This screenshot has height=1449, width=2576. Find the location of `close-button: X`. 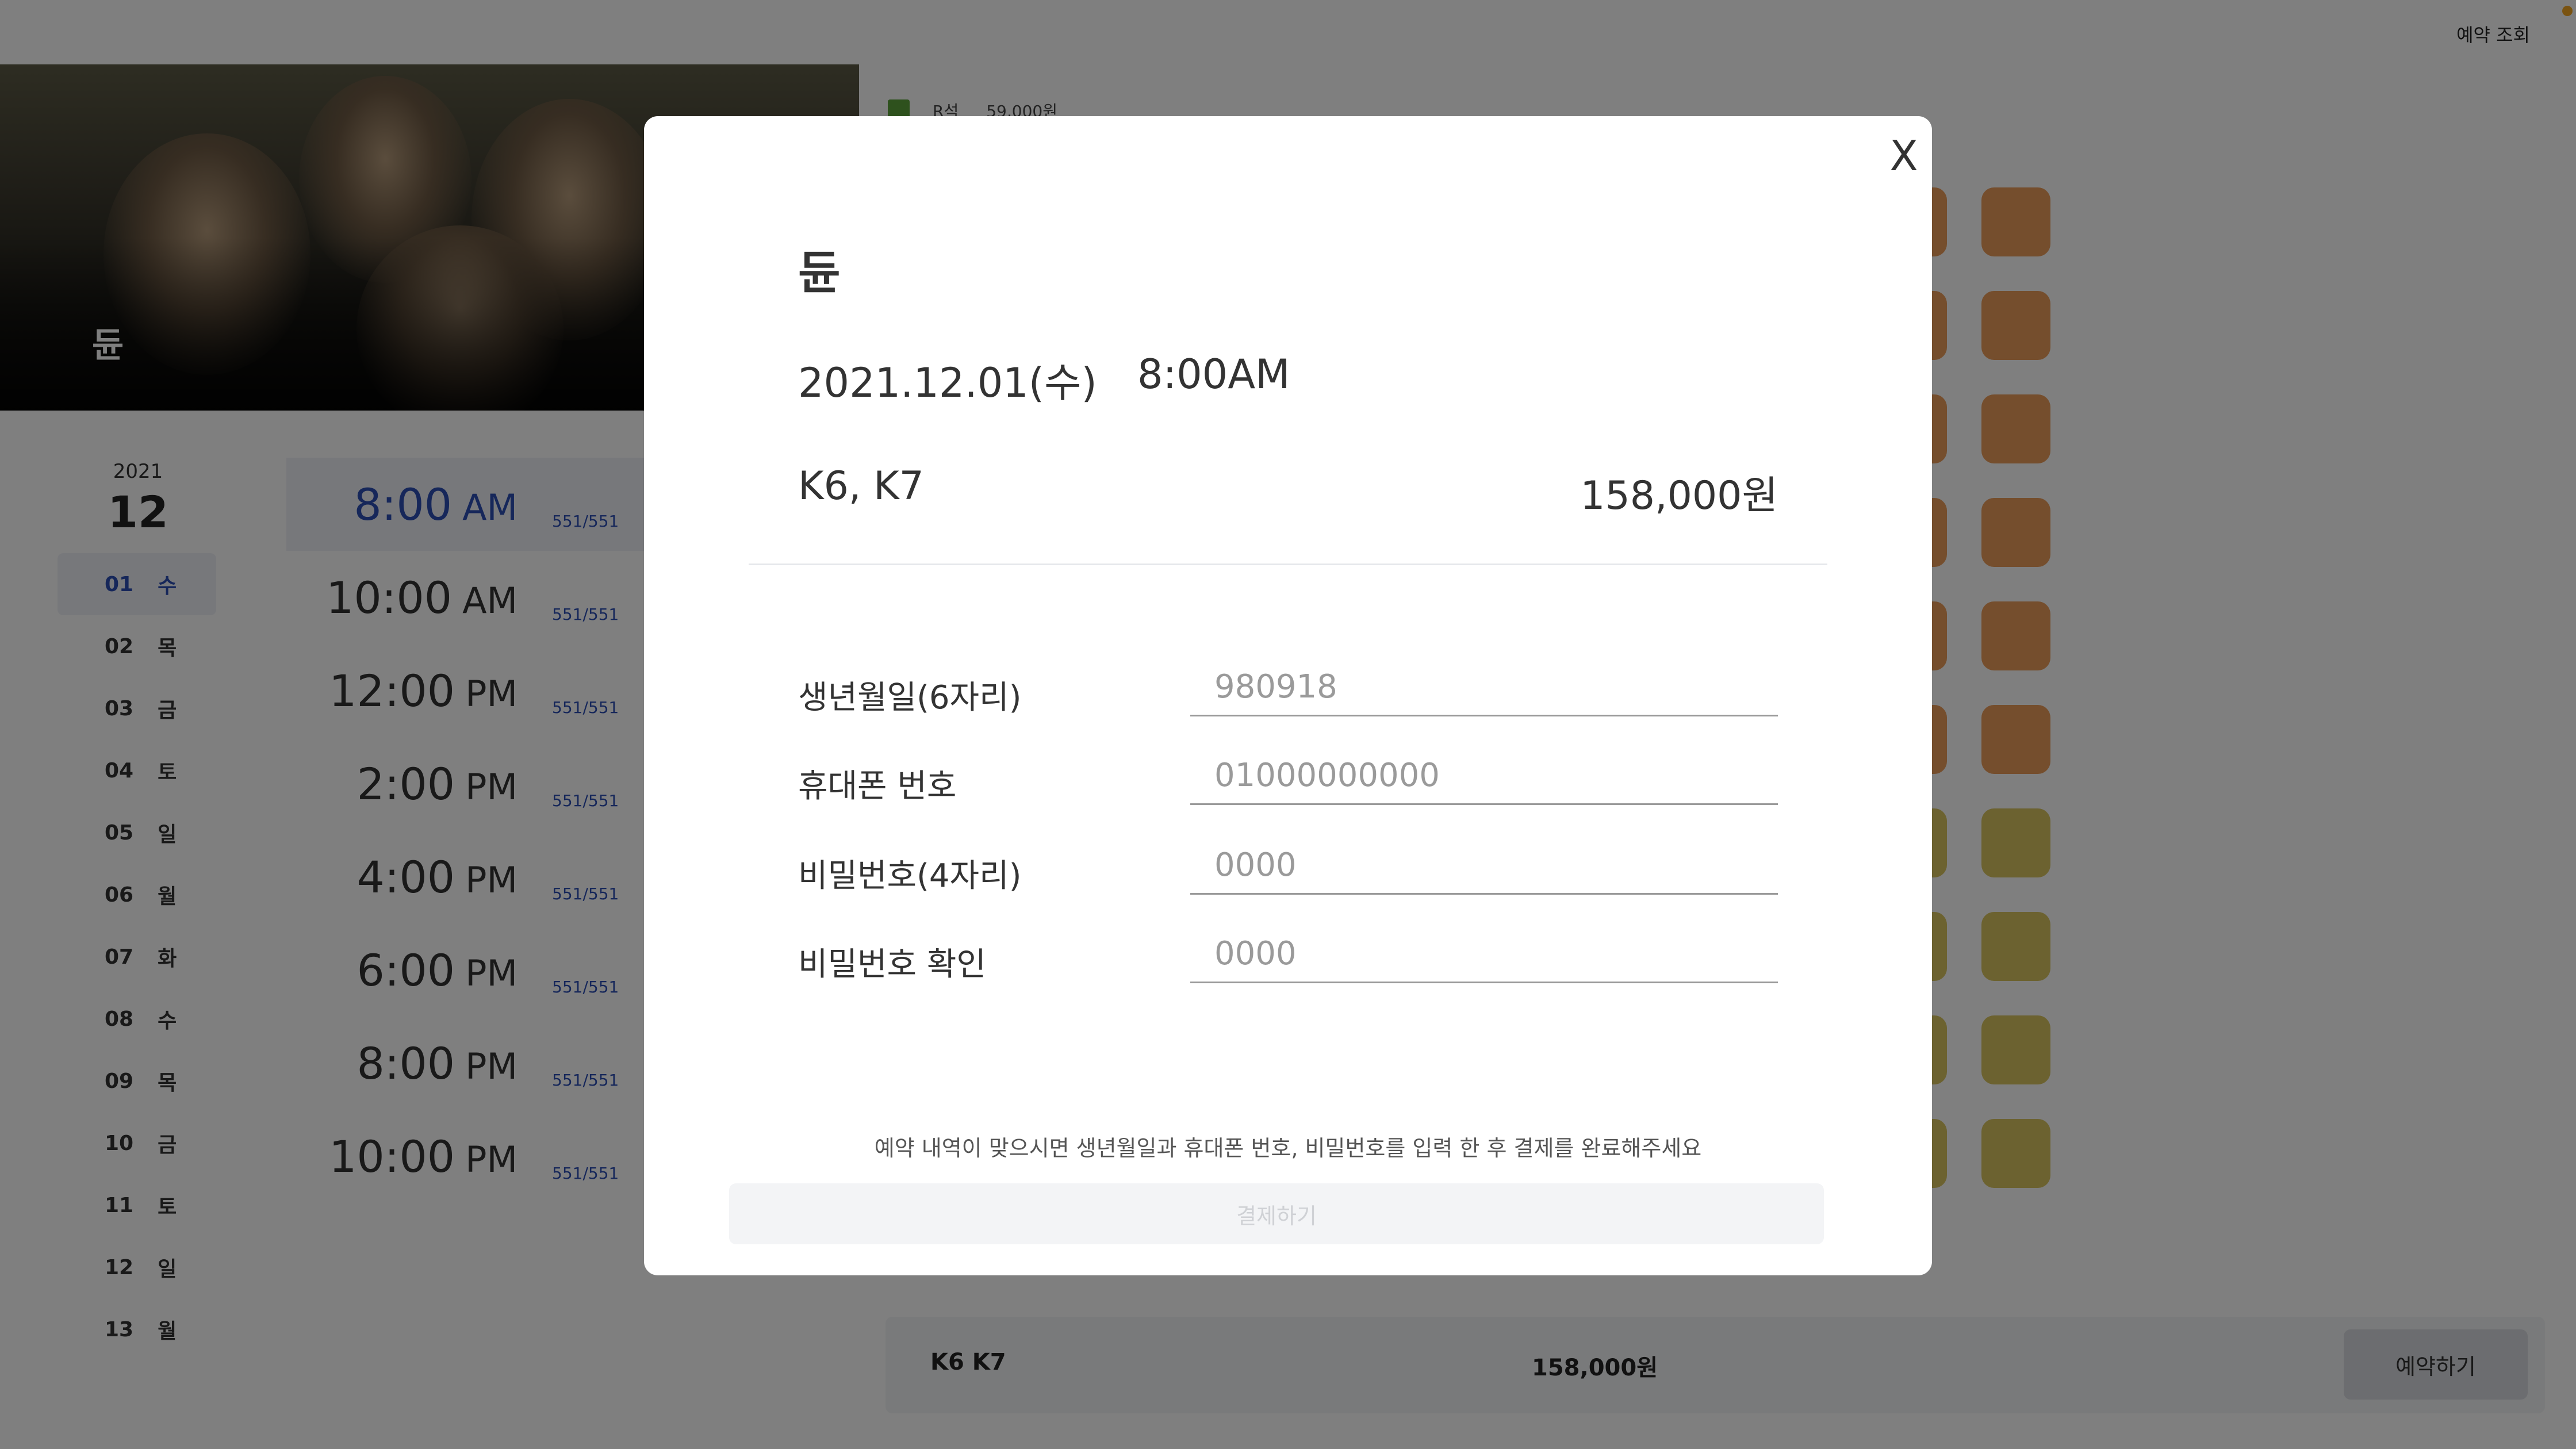

close-button: X is located at coordinates (1904, 156).